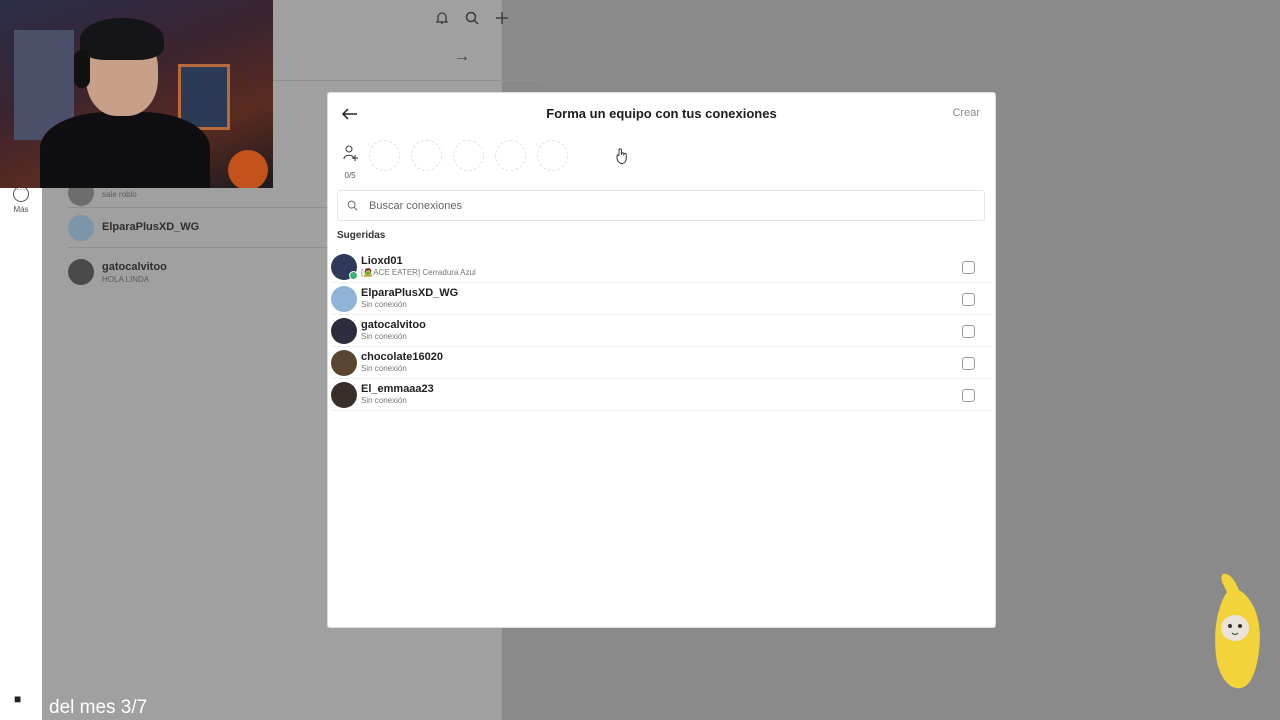 The width and height of the screenshot is (1280, 720). I want to click on party-slot-counter: 0/5, so click(350, 162).